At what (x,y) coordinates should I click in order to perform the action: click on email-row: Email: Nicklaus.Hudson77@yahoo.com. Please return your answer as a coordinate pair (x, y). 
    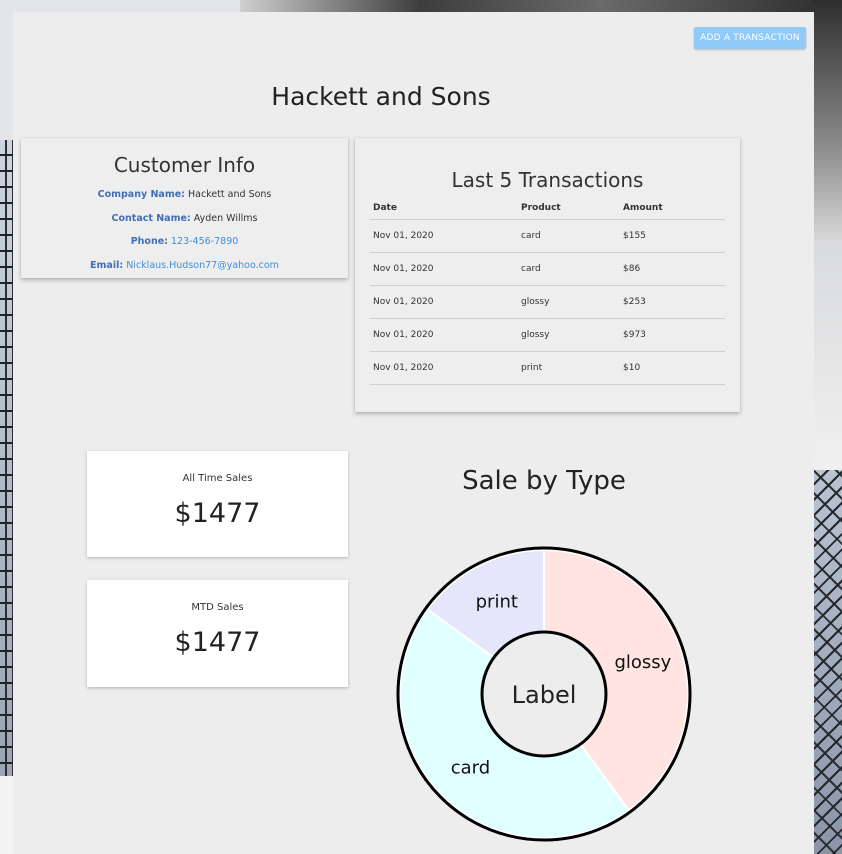
    Looking at the image, I should click on (184, 266).